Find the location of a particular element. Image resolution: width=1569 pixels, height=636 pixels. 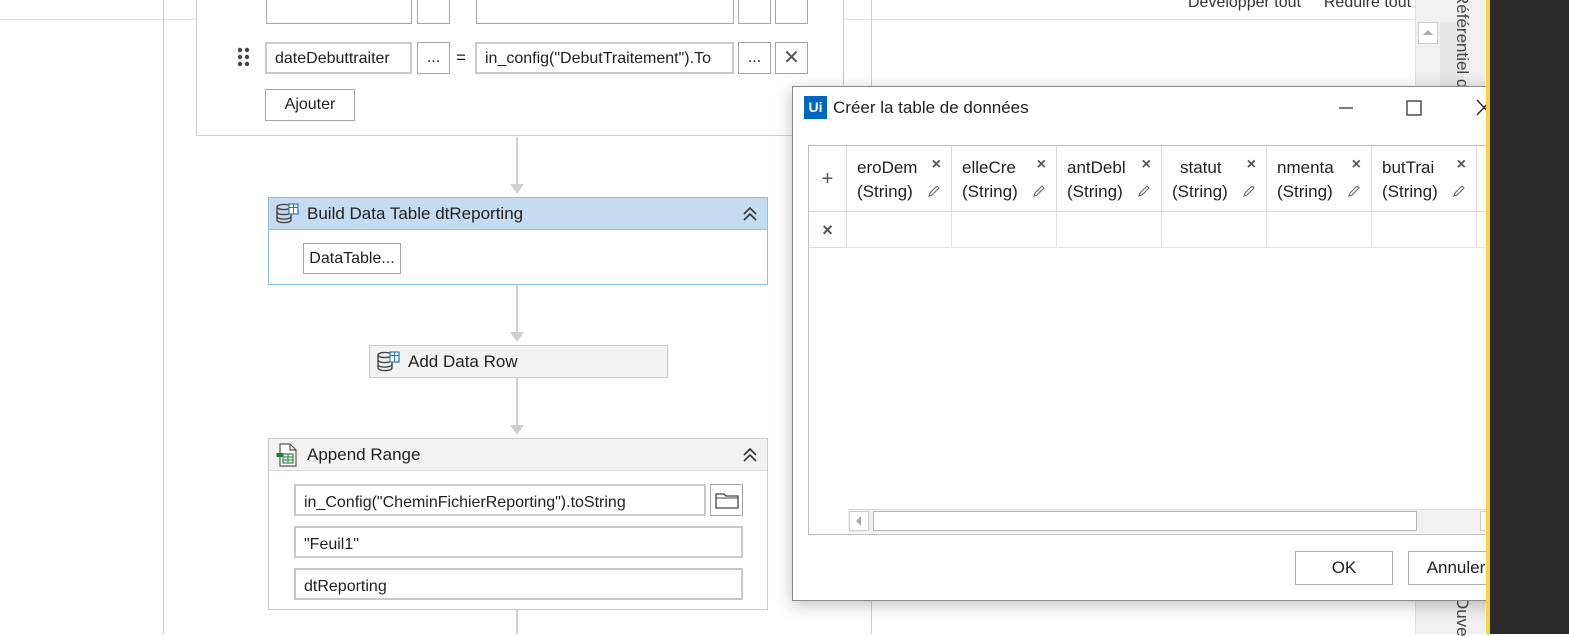

delete-row-button: × is located at coordinates (828, 230).